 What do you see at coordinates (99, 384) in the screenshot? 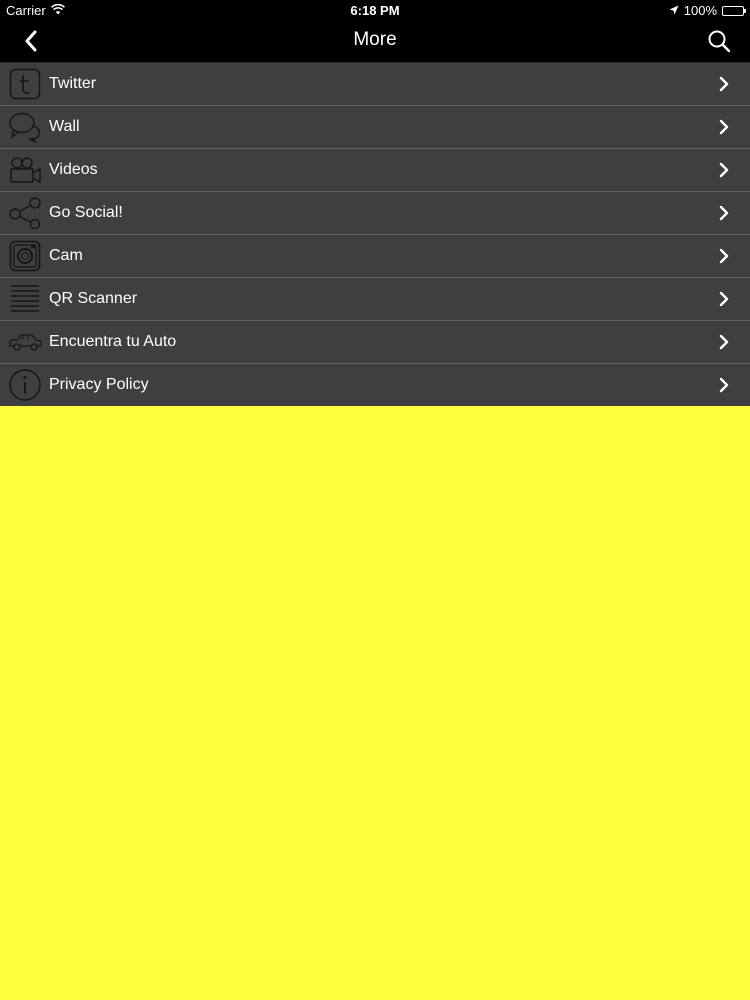
I see `menu-item-label: Privacy Policy` at bounding box center [99, 384].